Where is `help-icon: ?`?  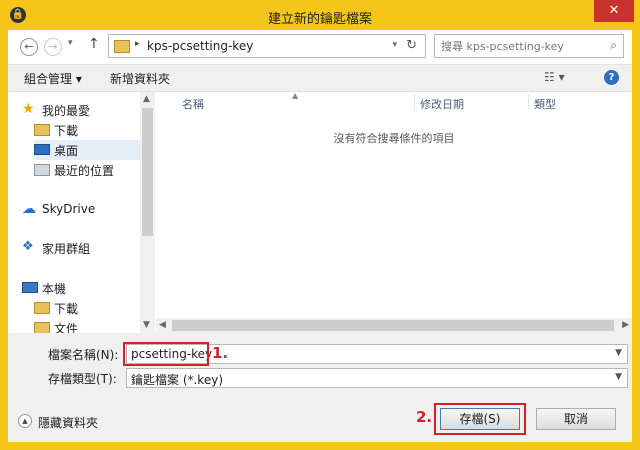 help-icon: ? is located at coordinates (611, 77).